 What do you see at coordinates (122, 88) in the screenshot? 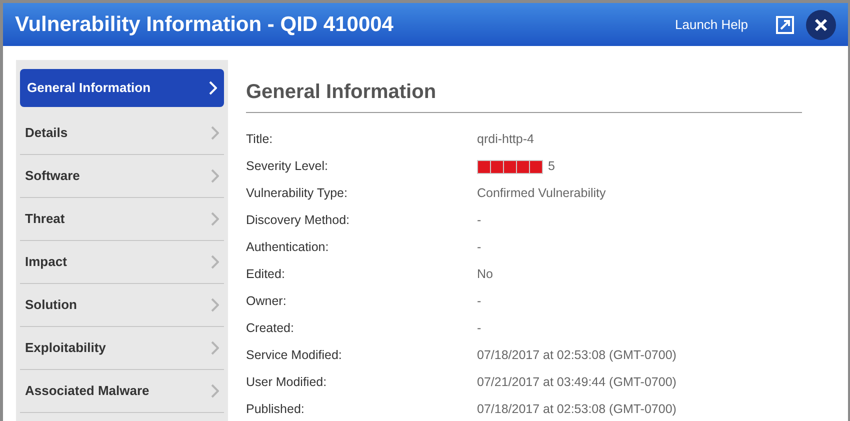
I see `sidebar-item: General Information` at bounding box center [122, 88].